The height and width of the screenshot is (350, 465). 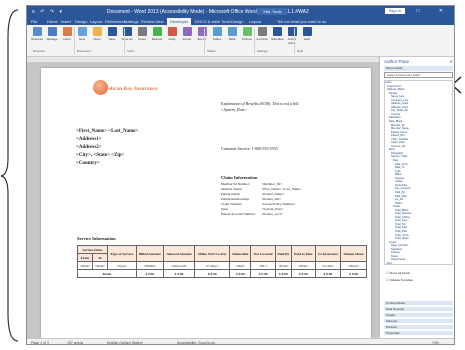 I want to click on close-icon: ✕, so click(x=451, y=61).